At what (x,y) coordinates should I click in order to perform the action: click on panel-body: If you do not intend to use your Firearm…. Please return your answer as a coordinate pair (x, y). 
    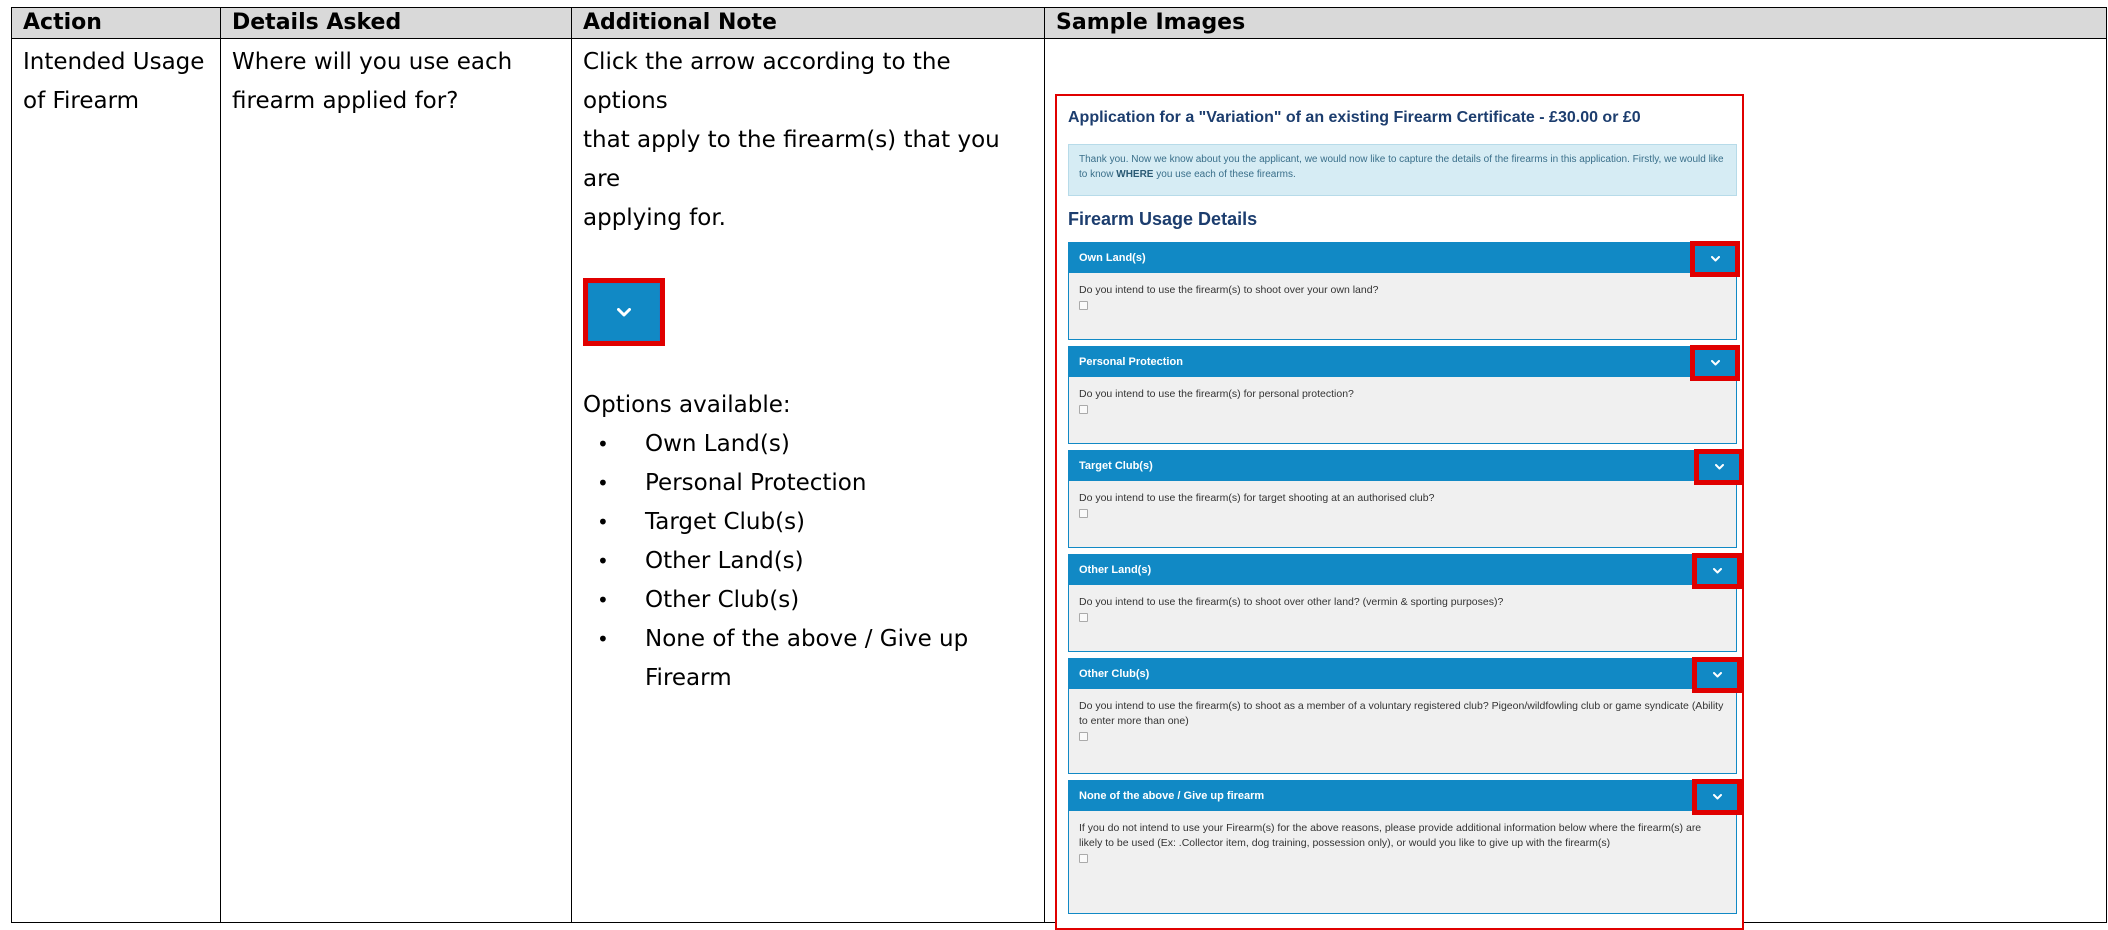
    Looking at the image, I should click on (1402, 837).